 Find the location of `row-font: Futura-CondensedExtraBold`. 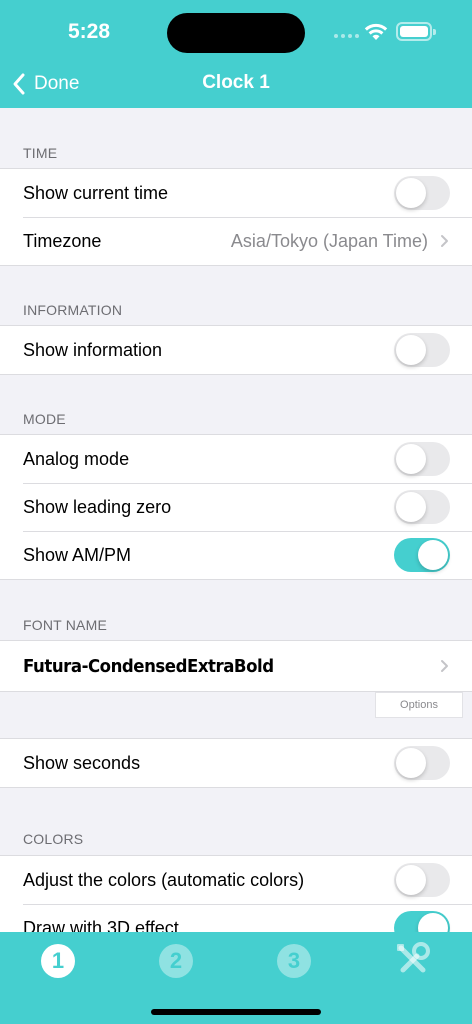

row-font: Futura-CondensedExtraBold is located at coordinates (236, 666).